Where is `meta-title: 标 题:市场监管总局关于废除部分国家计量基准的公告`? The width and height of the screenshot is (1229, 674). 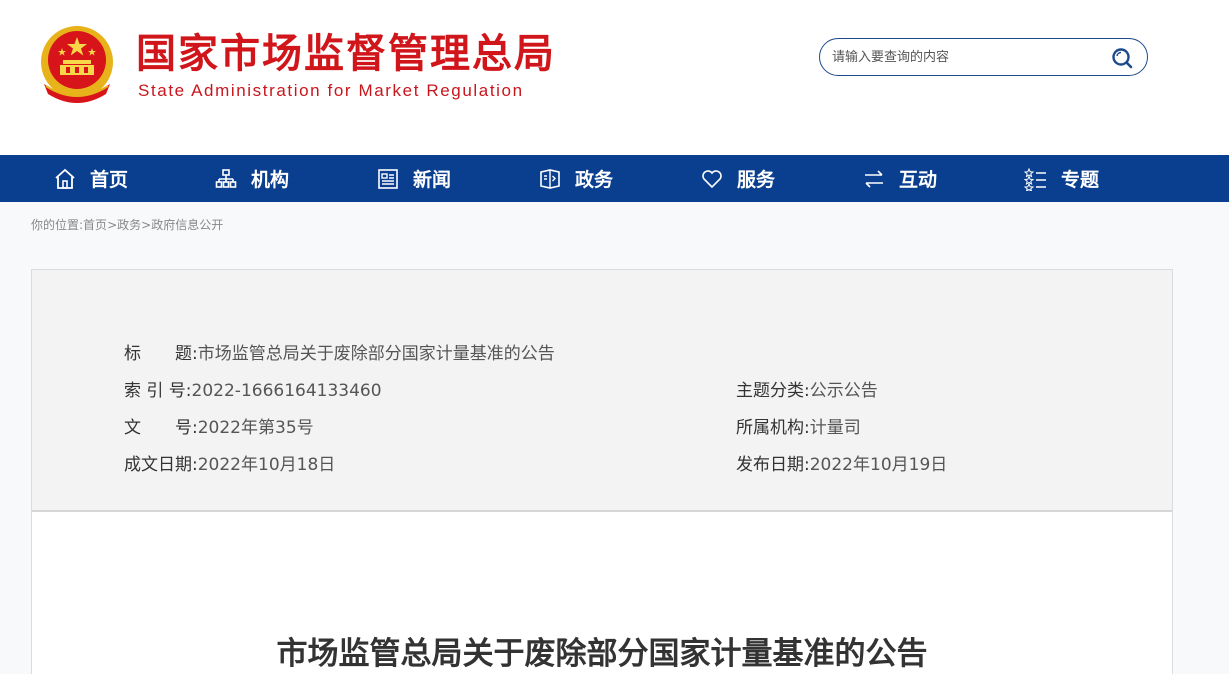 meta-title: 标 题:市场监管总局关于废除部分国家计量基准的公告 is located at coordinates (339, 354).